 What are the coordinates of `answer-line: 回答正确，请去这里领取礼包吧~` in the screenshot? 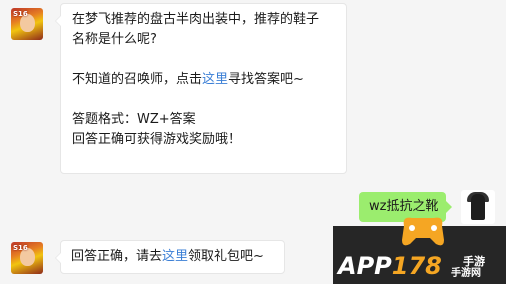 It's located at (177, 257).